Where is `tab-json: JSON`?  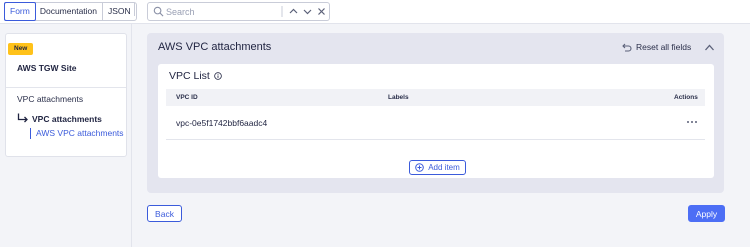
tab-json: JSON is located at coordinates (119, 11).